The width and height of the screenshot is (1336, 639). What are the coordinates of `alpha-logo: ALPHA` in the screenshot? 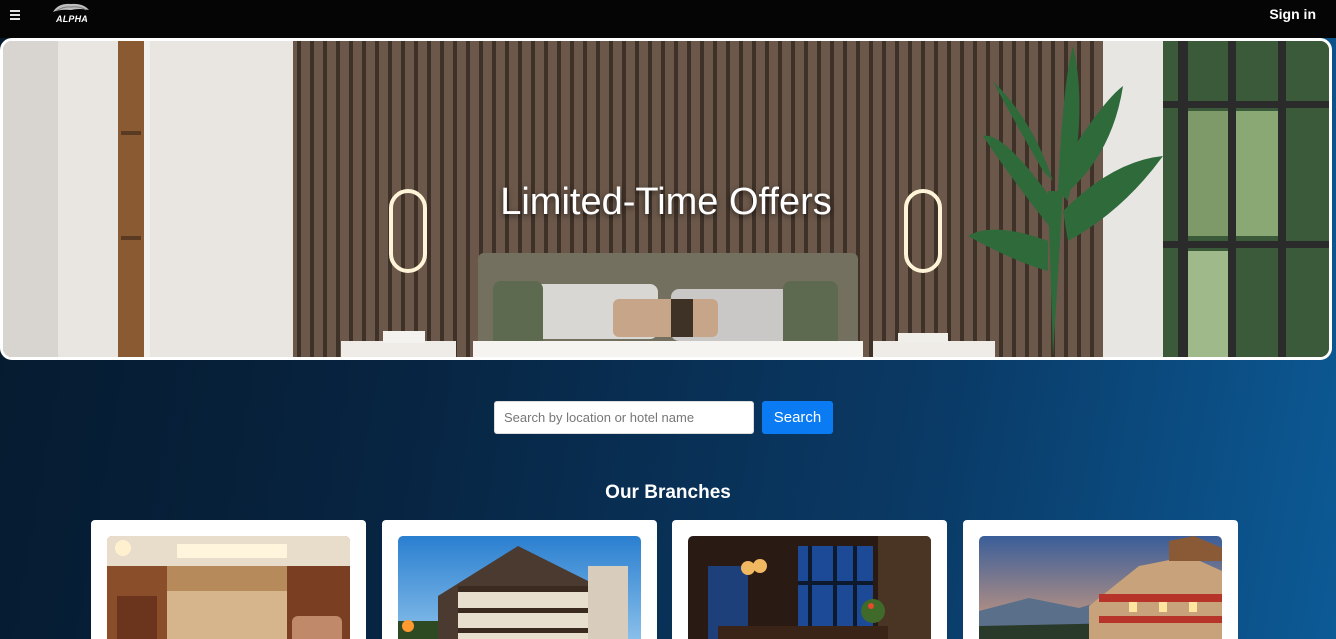 It's located at (71, 14).